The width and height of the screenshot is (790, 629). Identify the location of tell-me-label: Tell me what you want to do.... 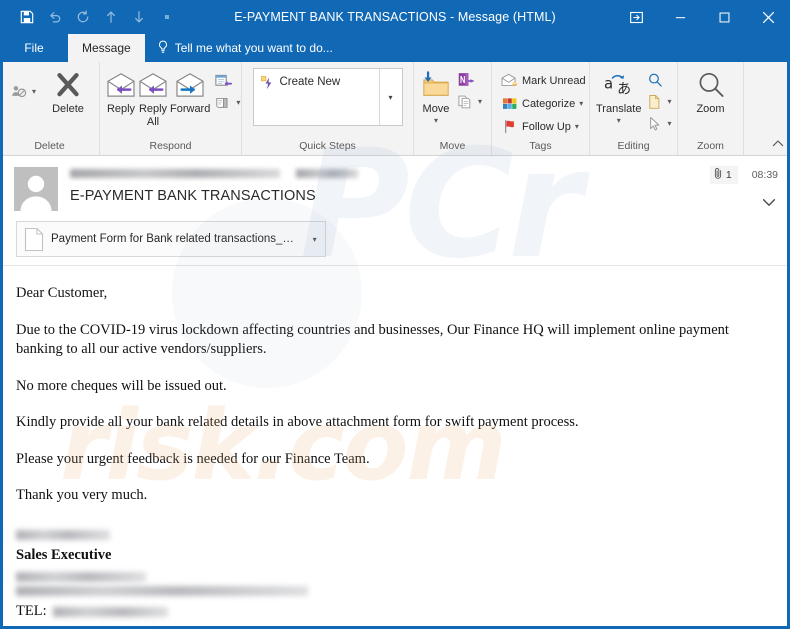
(253, 48).